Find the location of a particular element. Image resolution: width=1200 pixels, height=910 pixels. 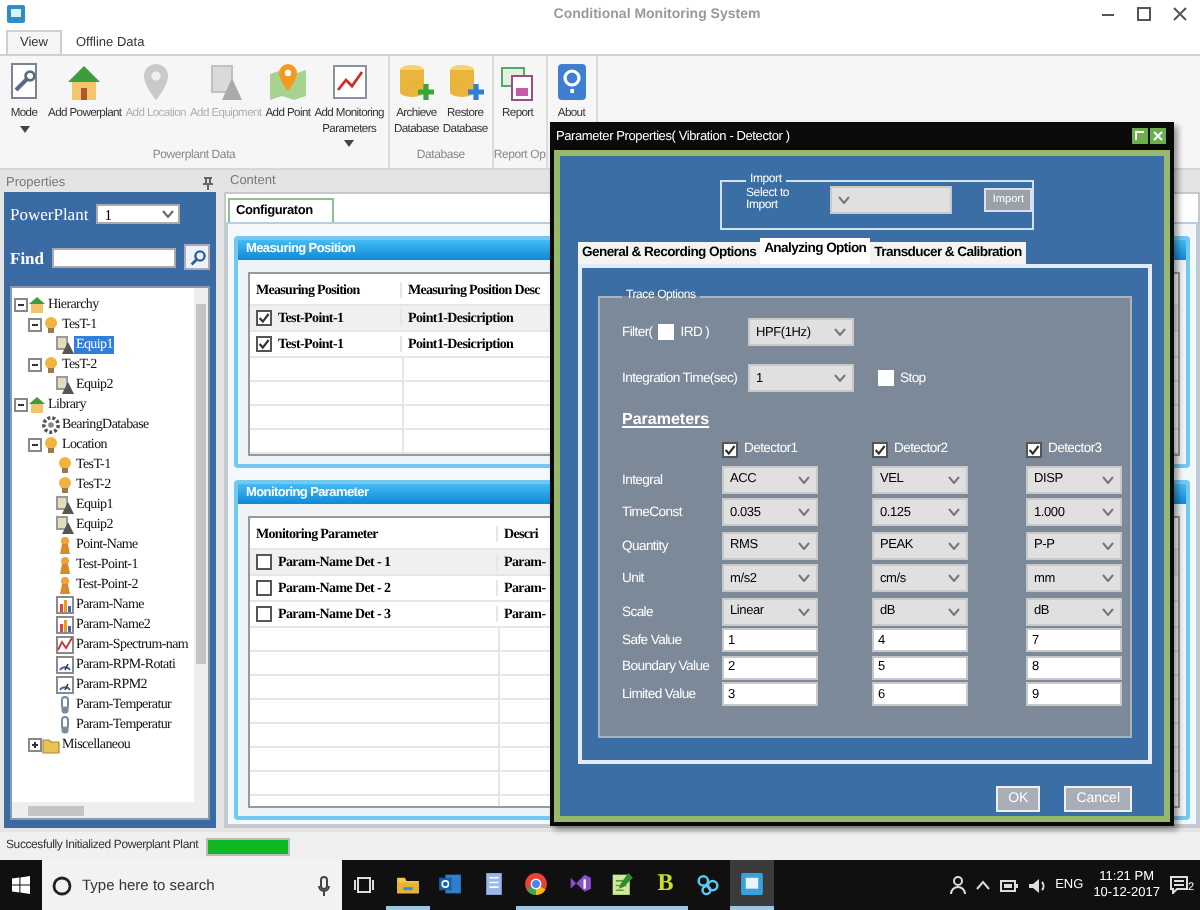

pin-icon is located at coordinates (208, 182).